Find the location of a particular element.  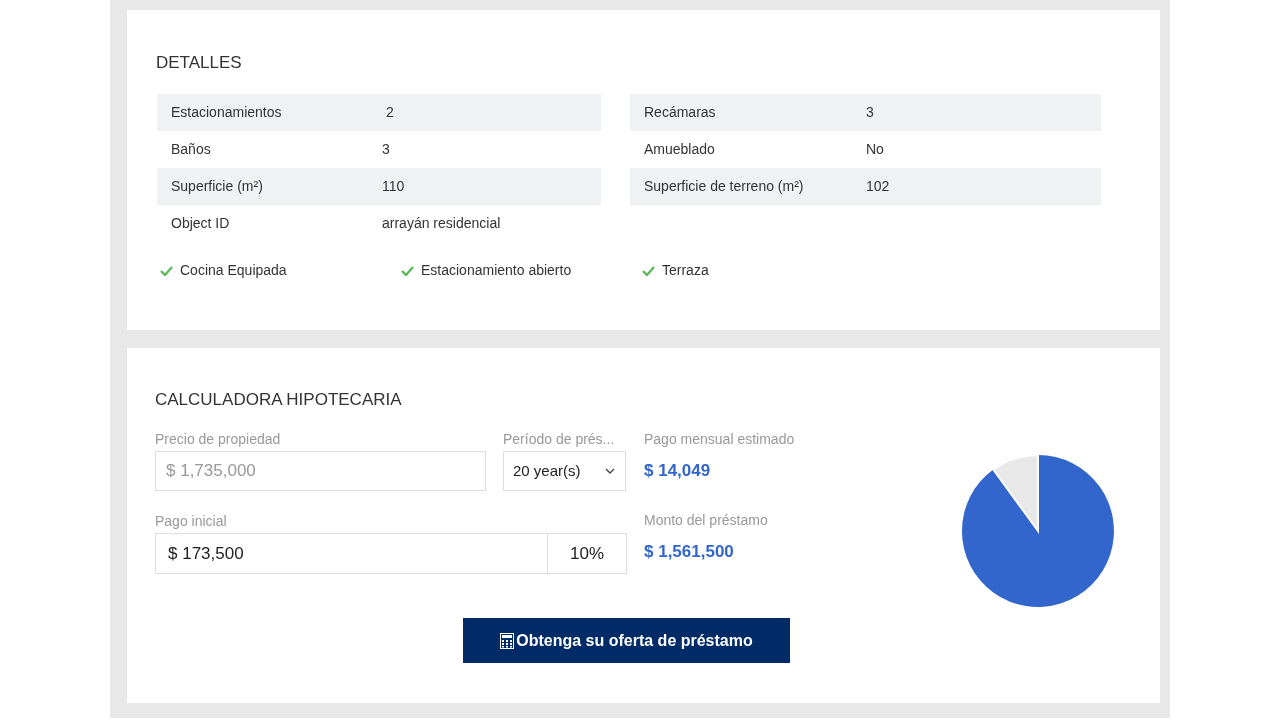

detail-label: Superficie (m²) is located at coordinates (217, 186).